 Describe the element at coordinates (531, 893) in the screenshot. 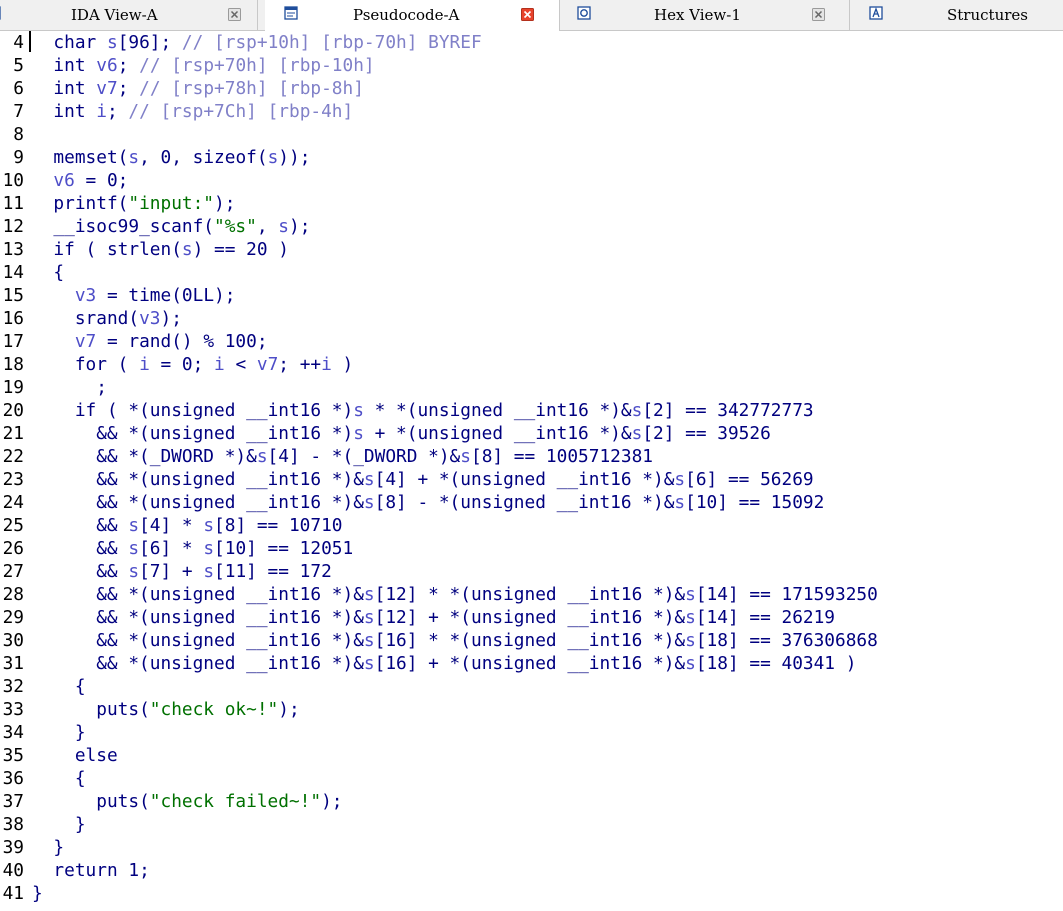

I see `code-line: 41}` at that location.